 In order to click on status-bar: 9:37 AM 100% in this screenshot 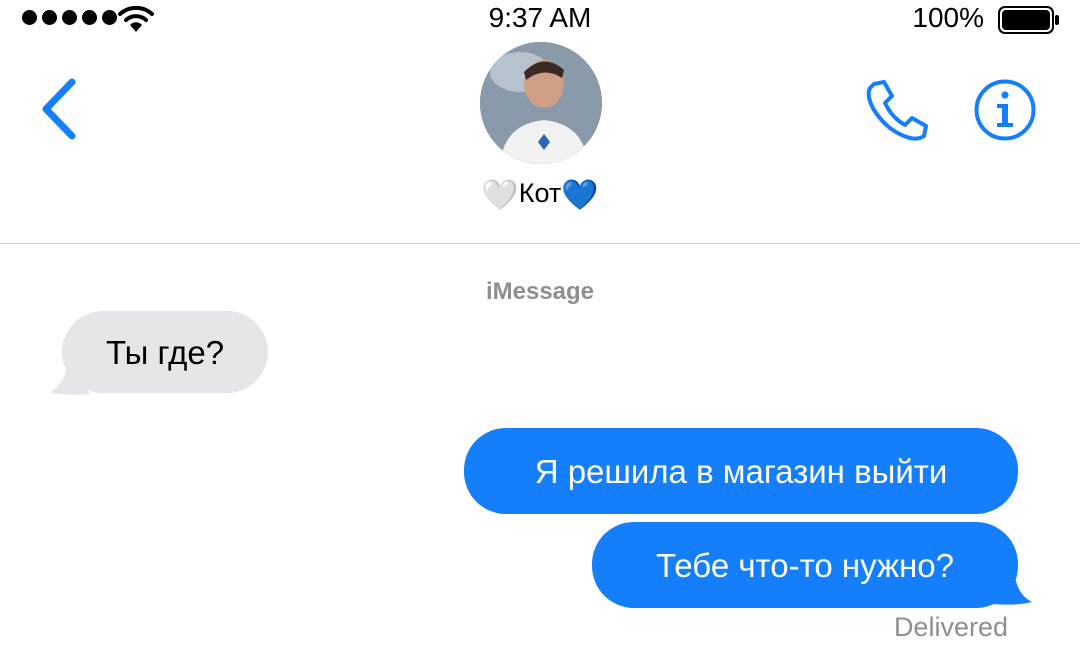, I will do `click(540, 20)`.